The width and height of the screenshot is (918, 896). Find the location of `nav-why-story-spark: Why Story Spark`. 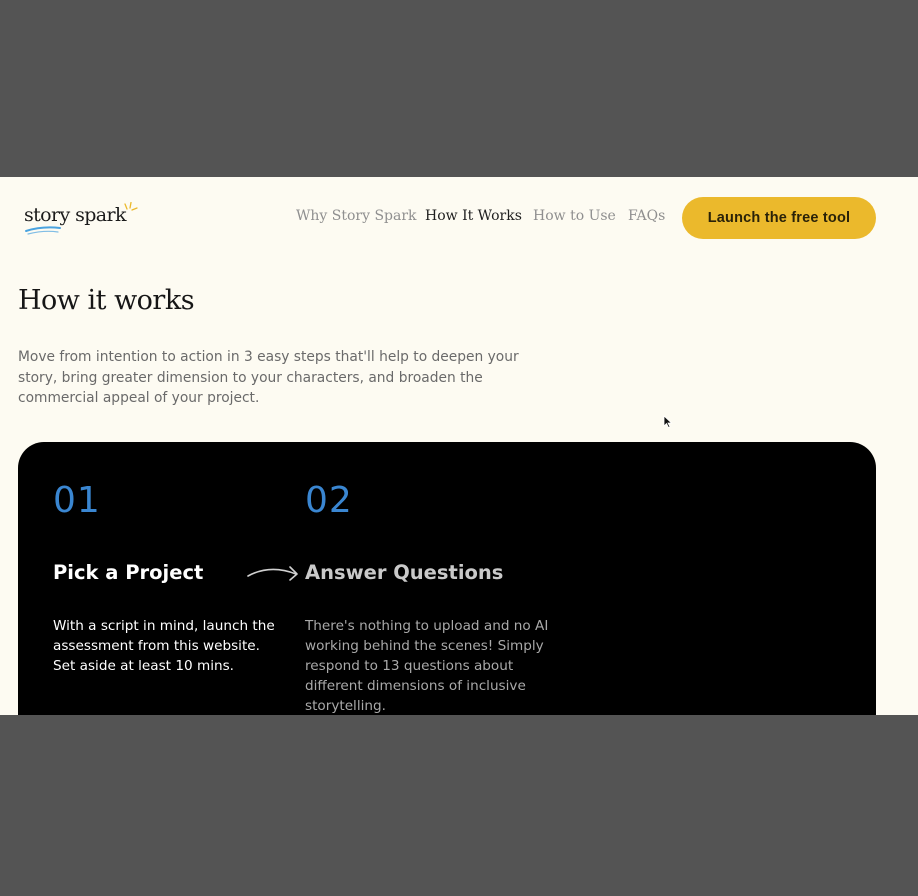

nav-why-story-spark: Why Story Spark is located at coordinates (356, 216).